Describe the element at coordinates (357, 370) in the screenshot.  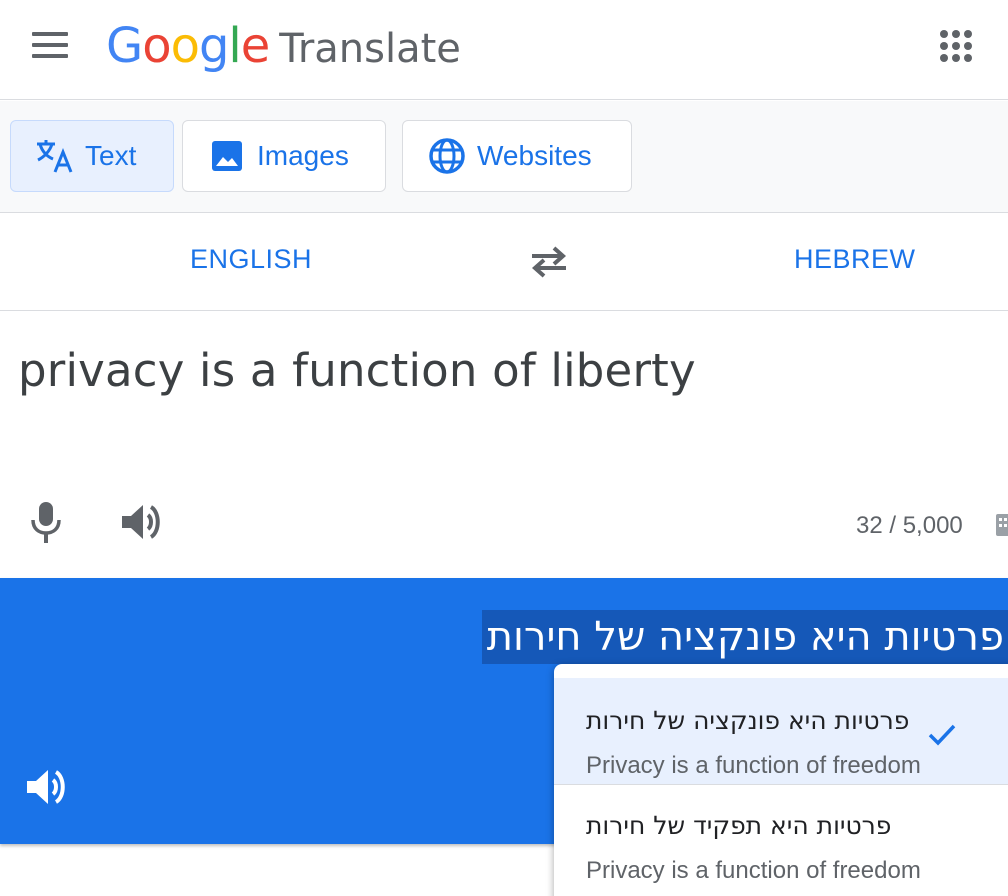
I see `source-text-input: privacy is a function of liberty` at that location.